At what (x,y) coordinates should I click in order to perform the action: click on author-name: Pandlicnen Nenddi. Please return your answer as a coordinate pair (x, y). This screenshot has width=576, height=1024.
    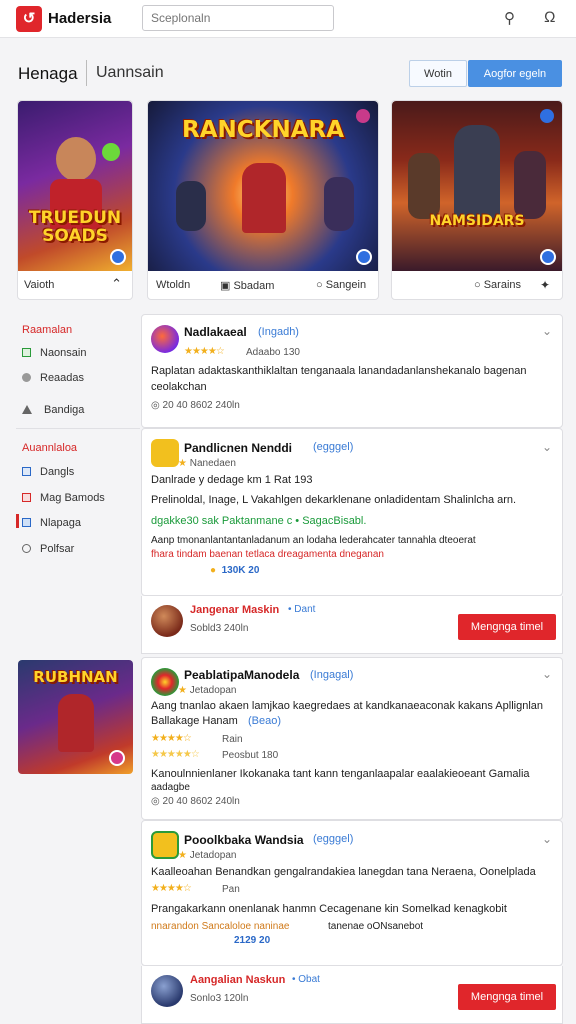
    Looking at the image, I should click on (238, 448).